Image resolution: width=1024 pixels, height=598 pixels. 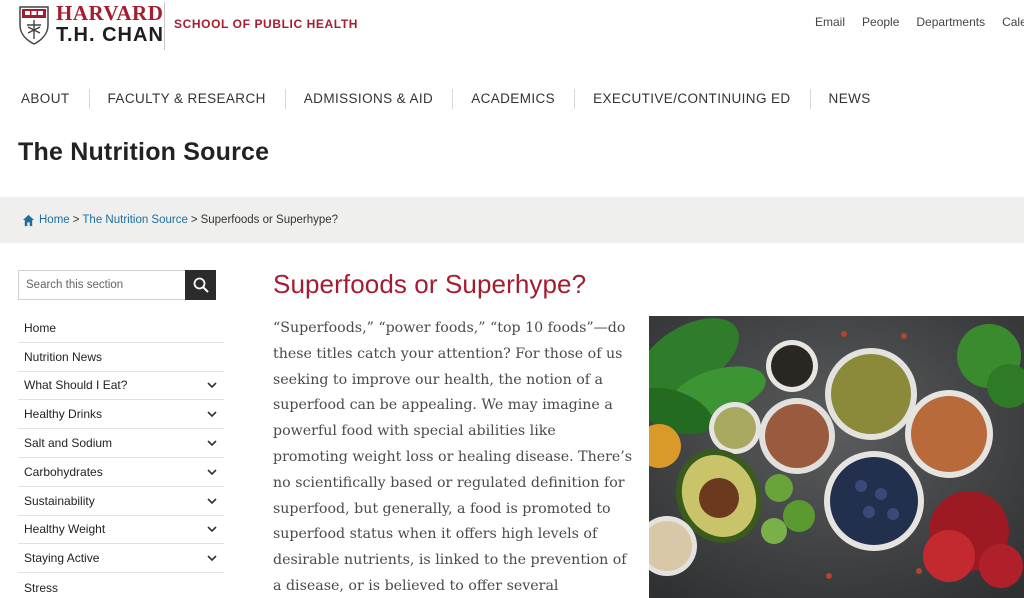 What do you see at coordinates (121, 443) in the screenshot?
I see `sidebar-item-salt-and-sodium: Salt and Sodium` at bounding box center [121, 443].